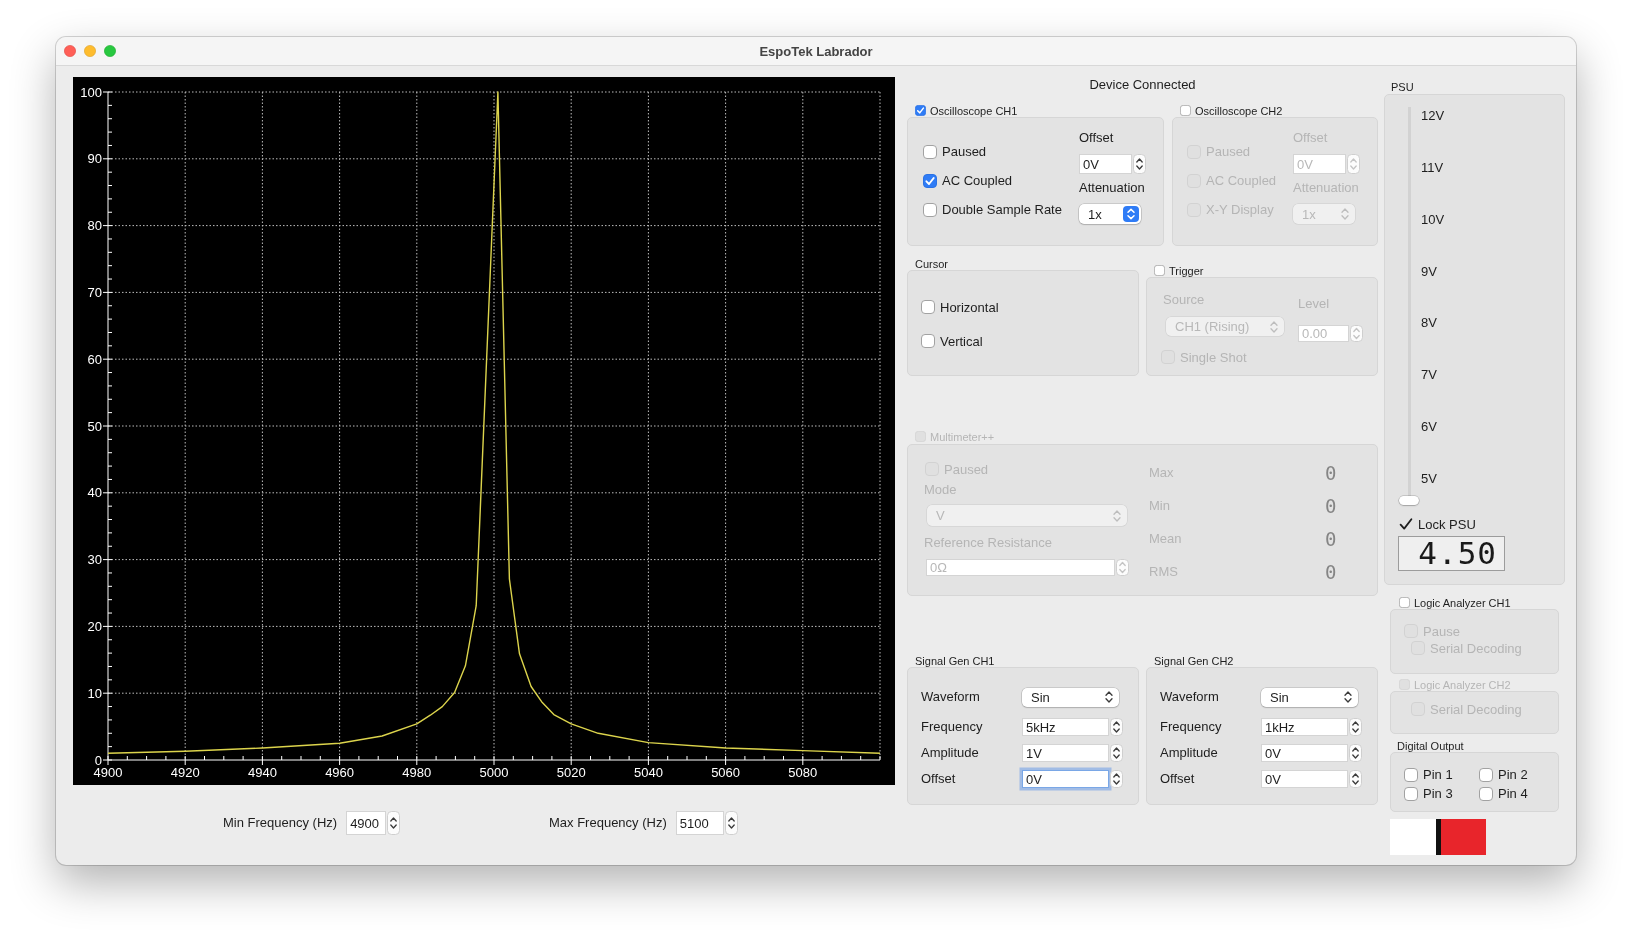  What do you see at coordinates (1304, 727) in the screenshot?
I see `value-field: 1kHz` at bounding box center [1304, 727].